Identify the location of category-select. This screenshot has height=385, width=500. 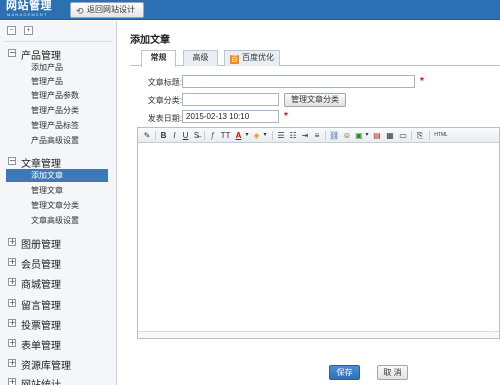
(230, 99).